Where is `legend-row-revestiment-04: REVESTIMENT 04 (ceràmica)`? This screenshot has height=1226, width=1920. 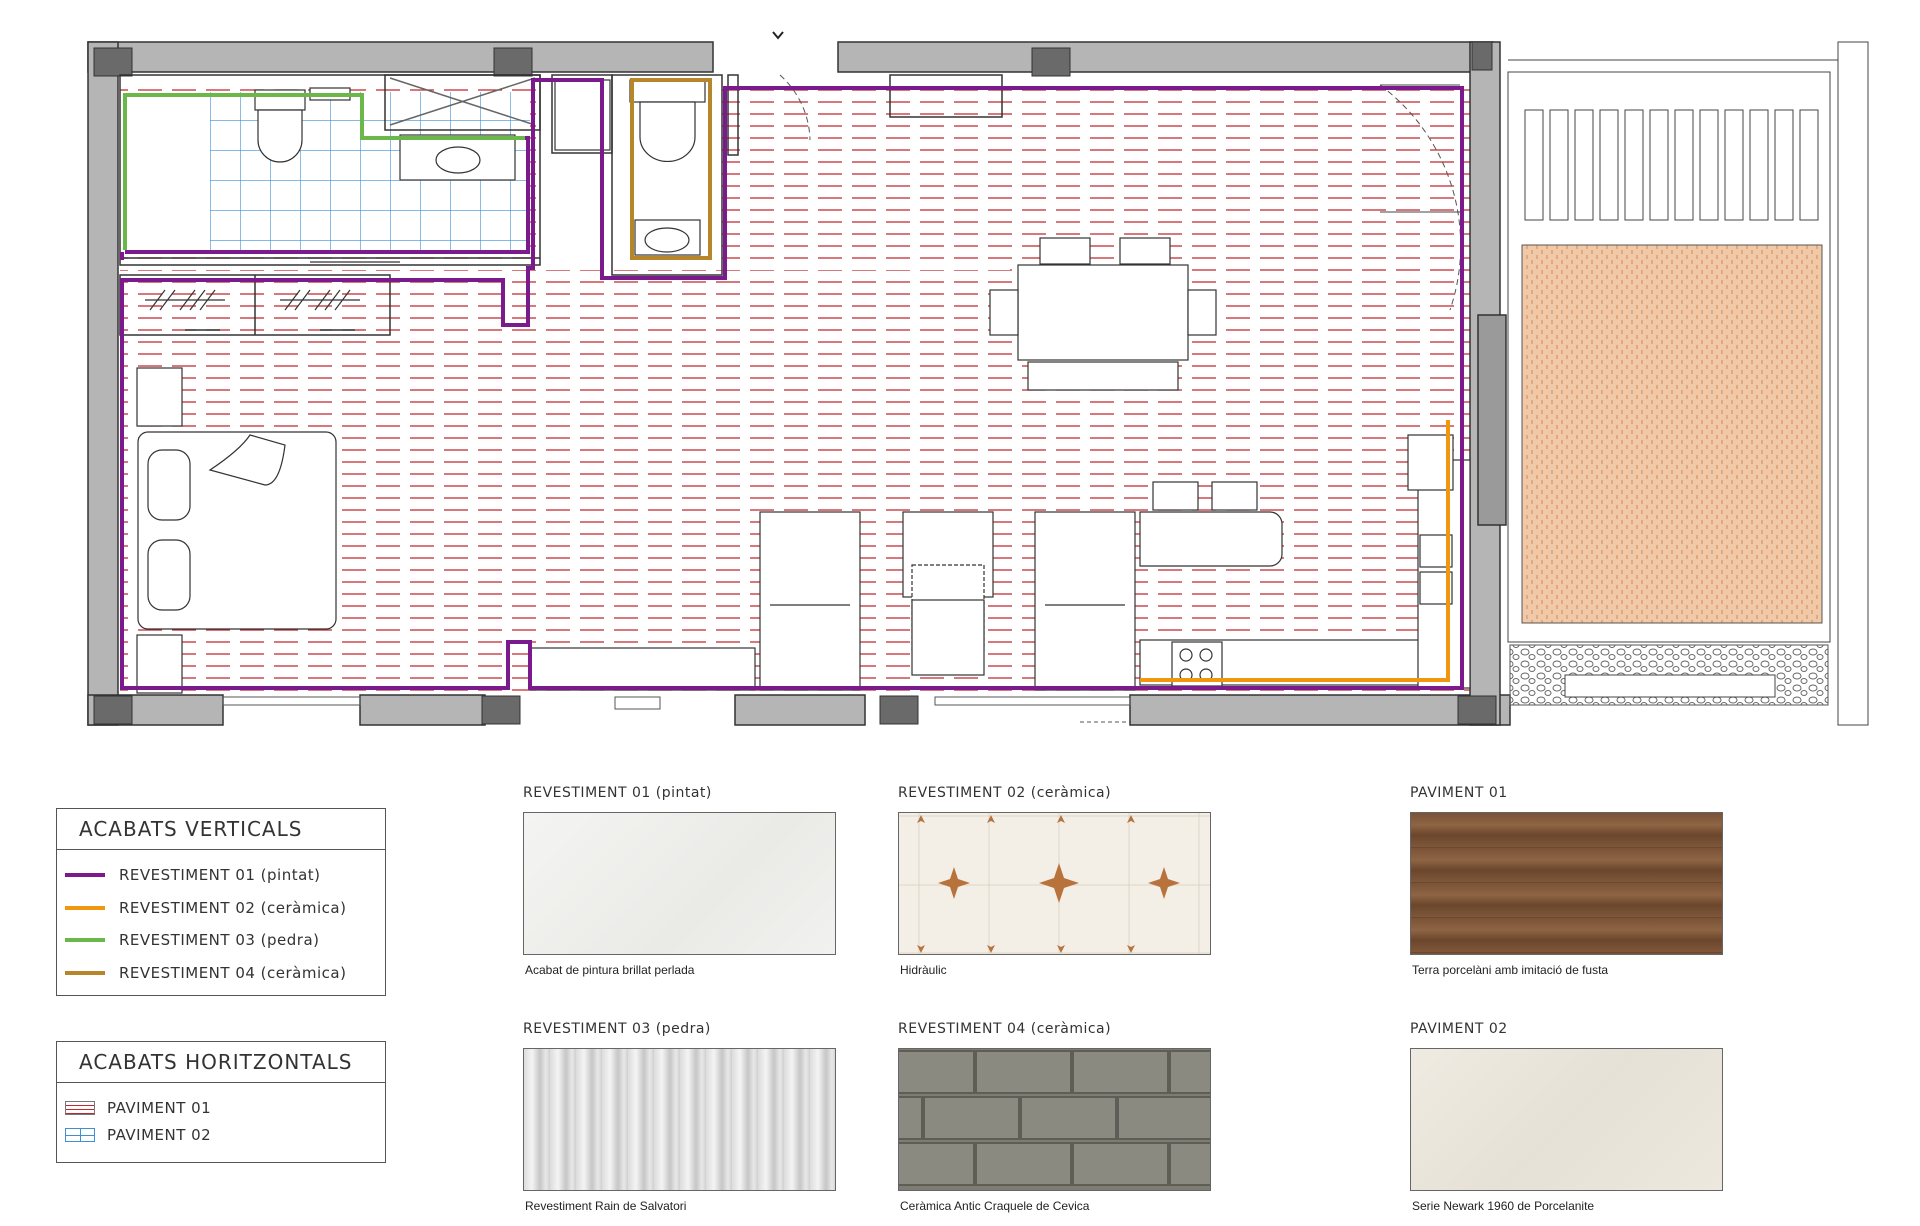 legend-row-revestiment-04: REVESTIMENT 04 (ceràmica) is located at coordinates (205, 973).